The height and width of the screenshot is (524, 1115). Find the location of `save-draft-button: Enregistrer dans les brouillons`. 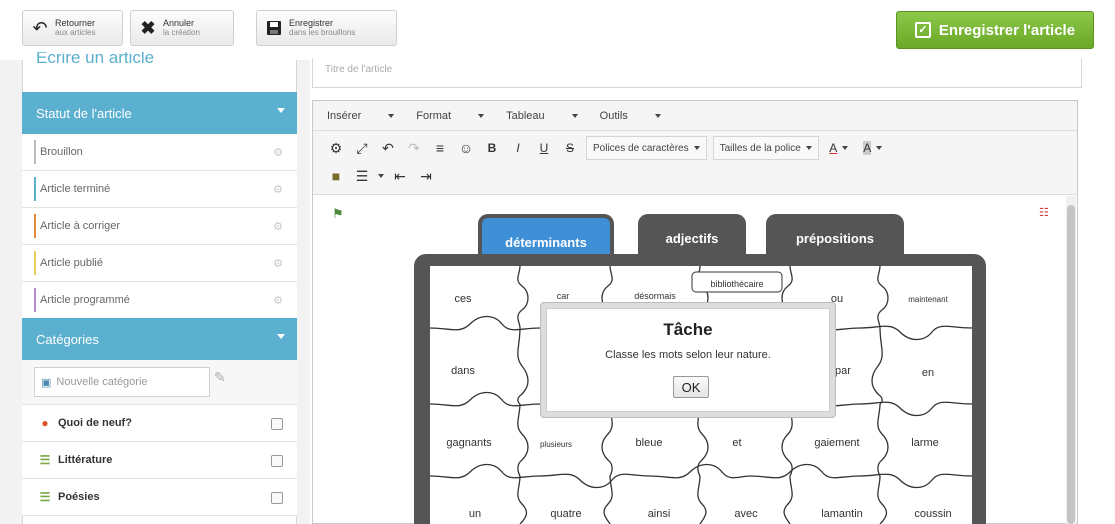

save-draft-button: Enregistrer dans les brouillons is located at coordinates (326, 28).